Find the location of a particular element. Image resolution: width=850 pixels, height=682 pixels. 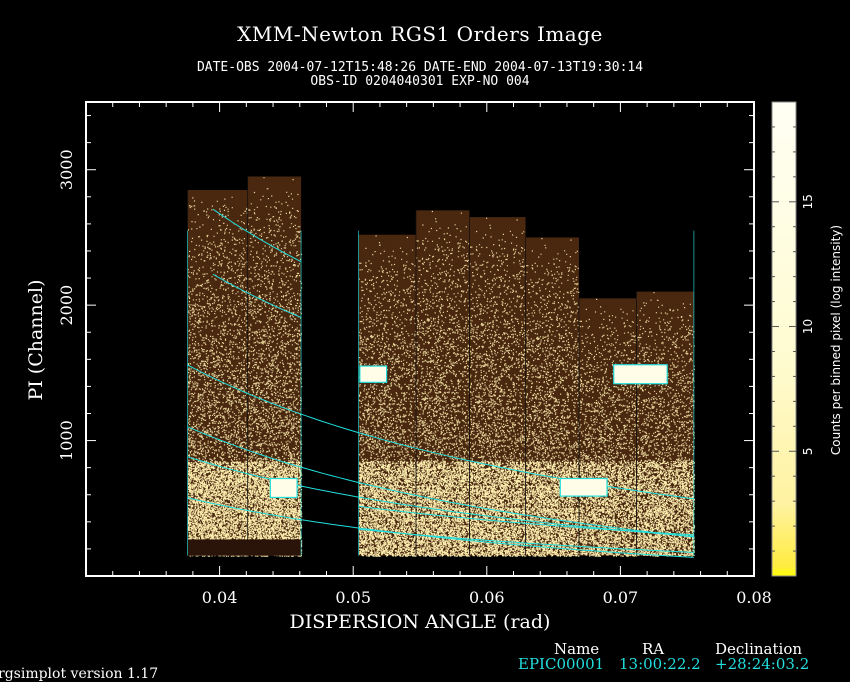

colorbar-tick-label: 5 is located at coordinates (808, 451).